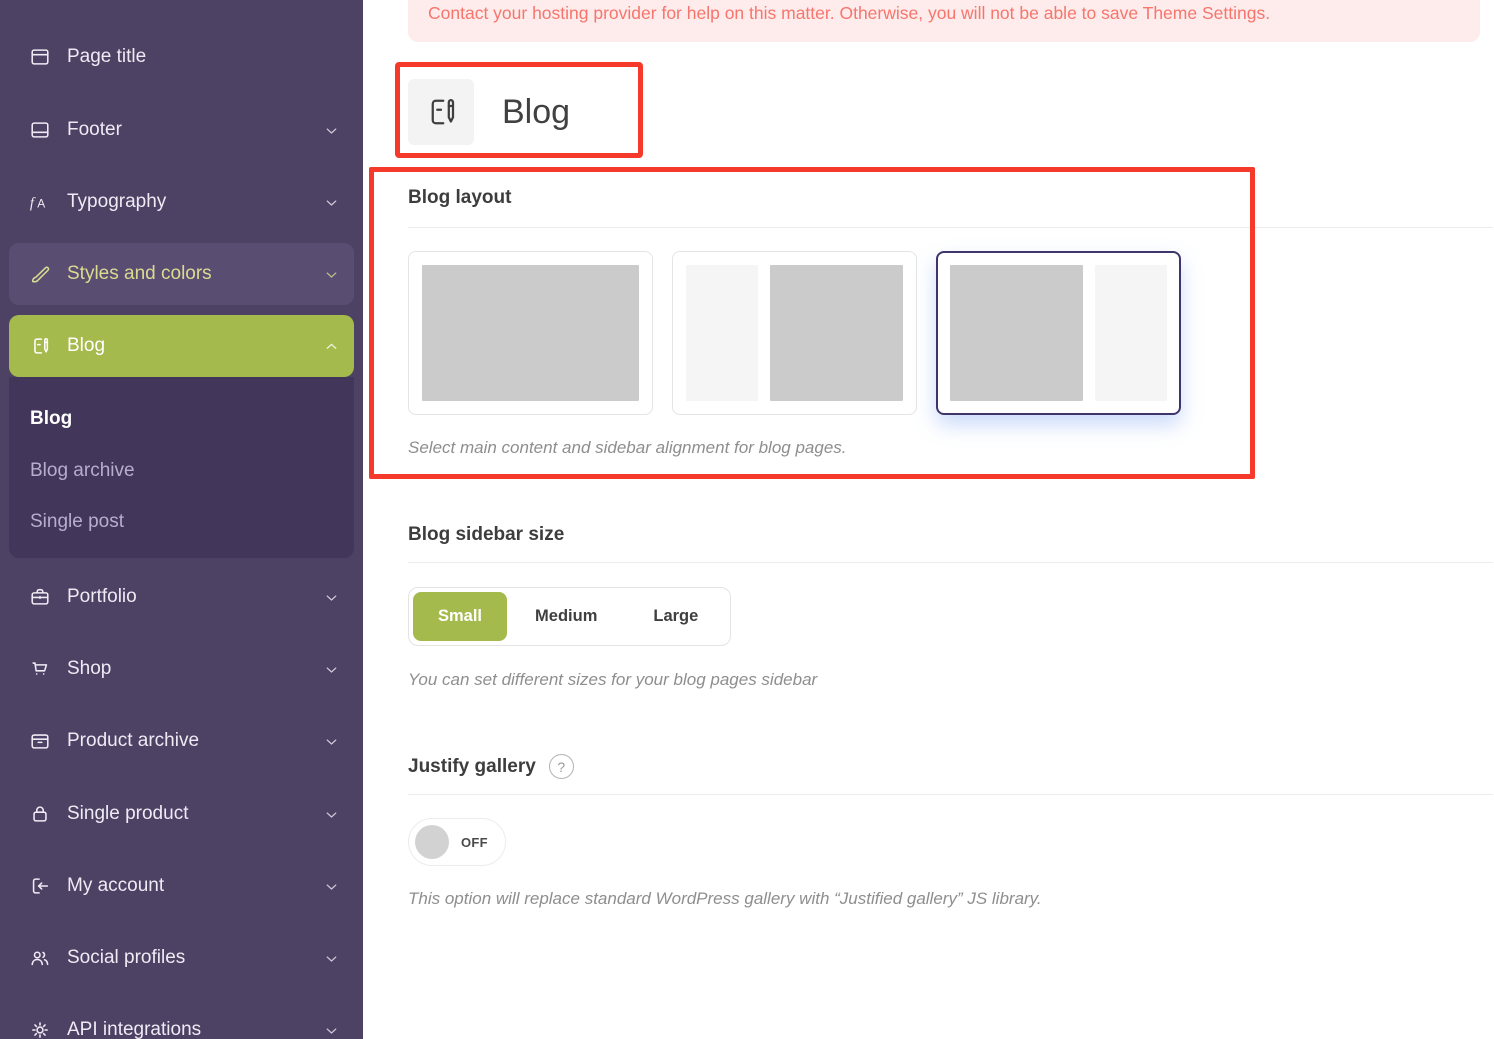 The width and height of the screenshot is (1494, 1039). I want to click on sidebar-item-styles-and-colors: Styles and colors, so click(181, 274).